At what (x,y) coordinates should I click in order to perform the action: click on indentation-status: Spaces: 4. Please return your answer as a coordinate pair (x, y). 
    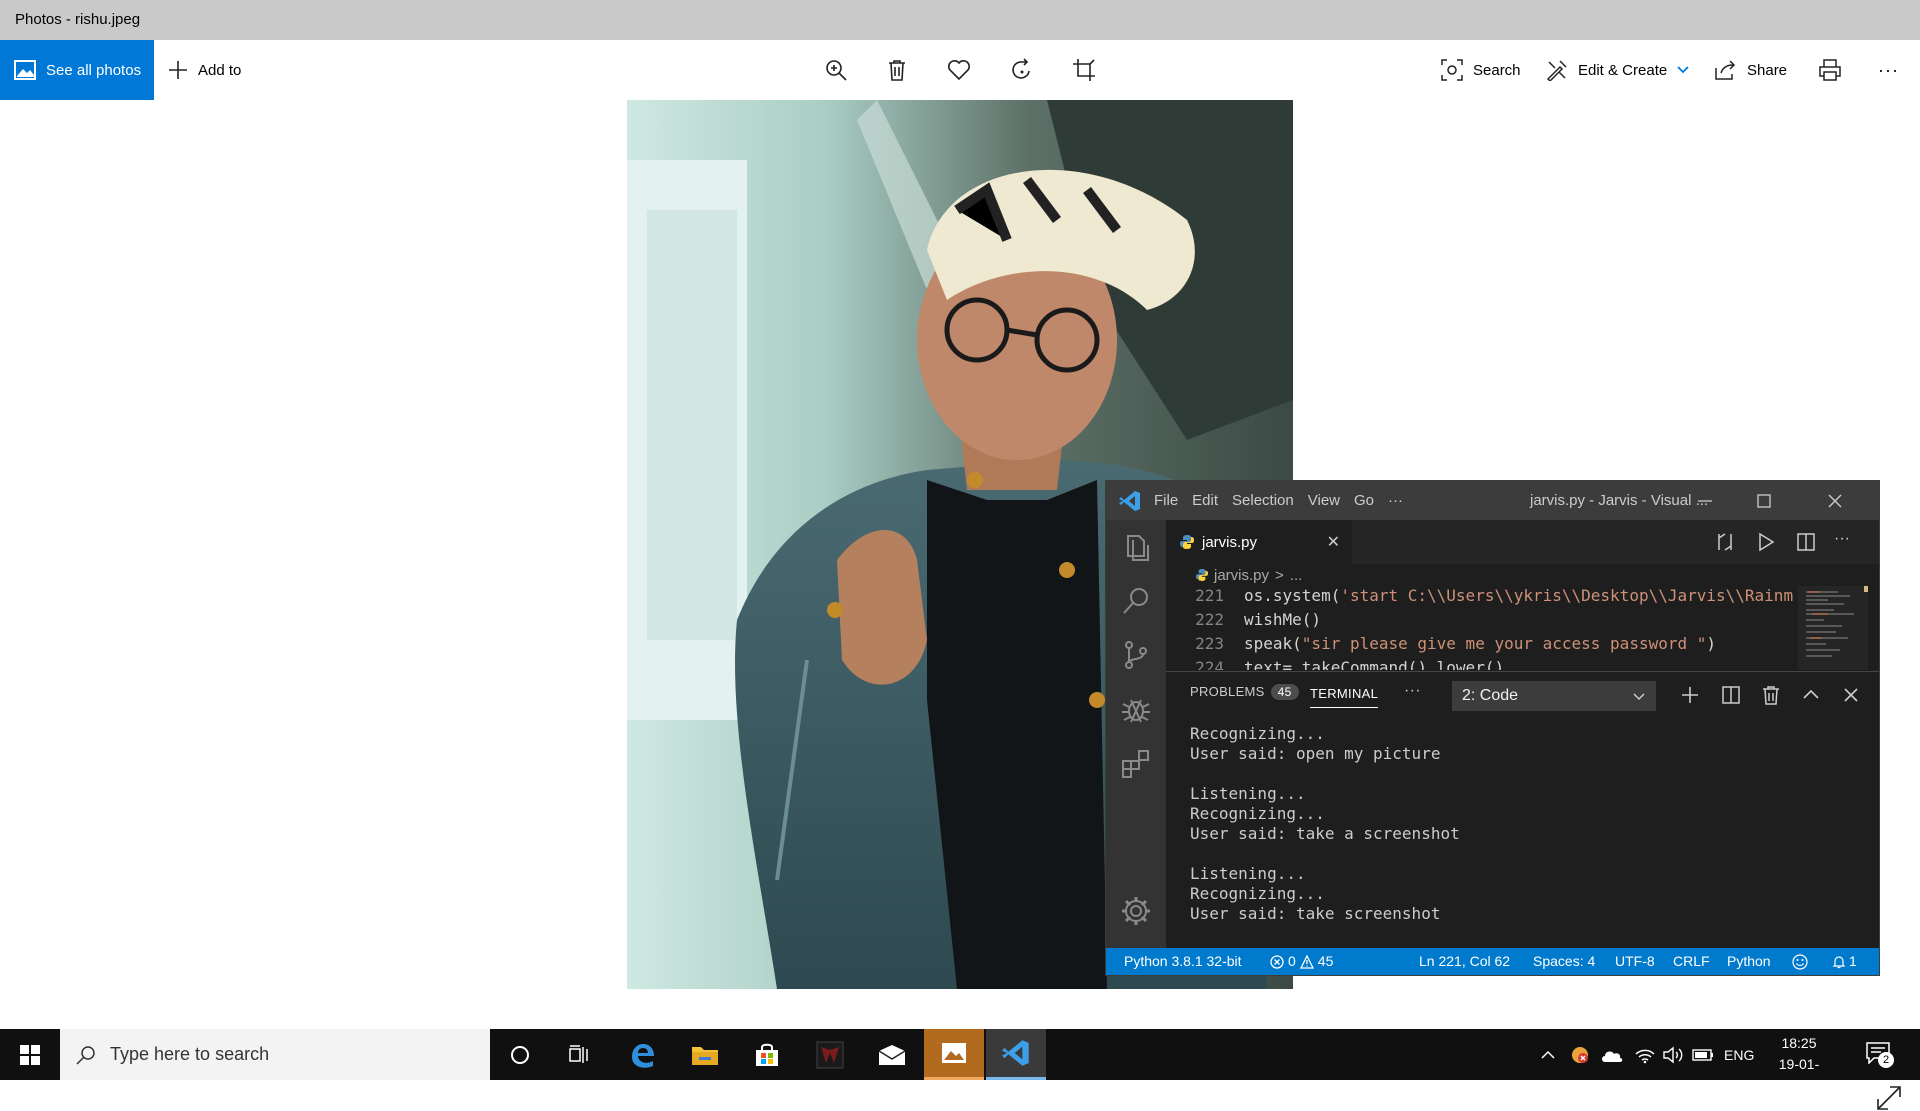
    Looking at the image, I should click on (1564, 961).